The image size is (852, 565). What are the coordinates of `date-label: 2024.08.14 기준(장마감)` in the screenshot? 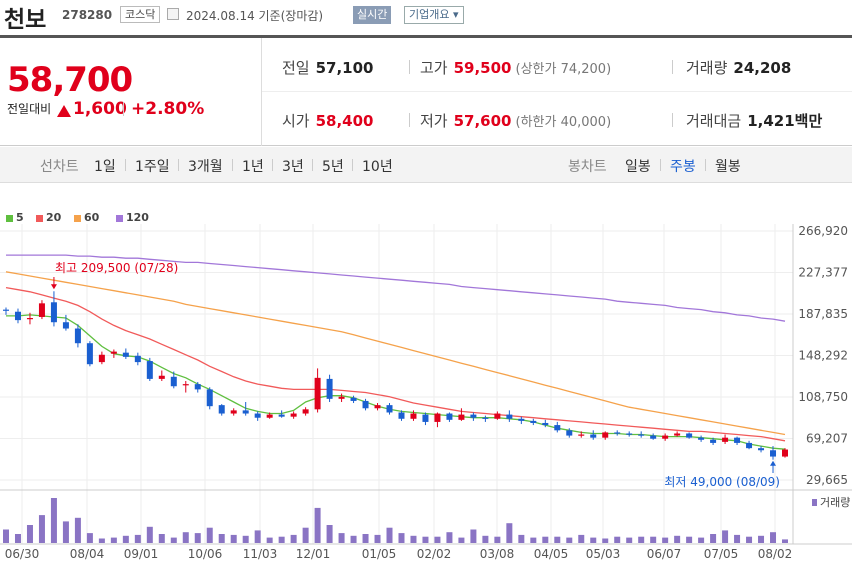 It's located at (255, 16).